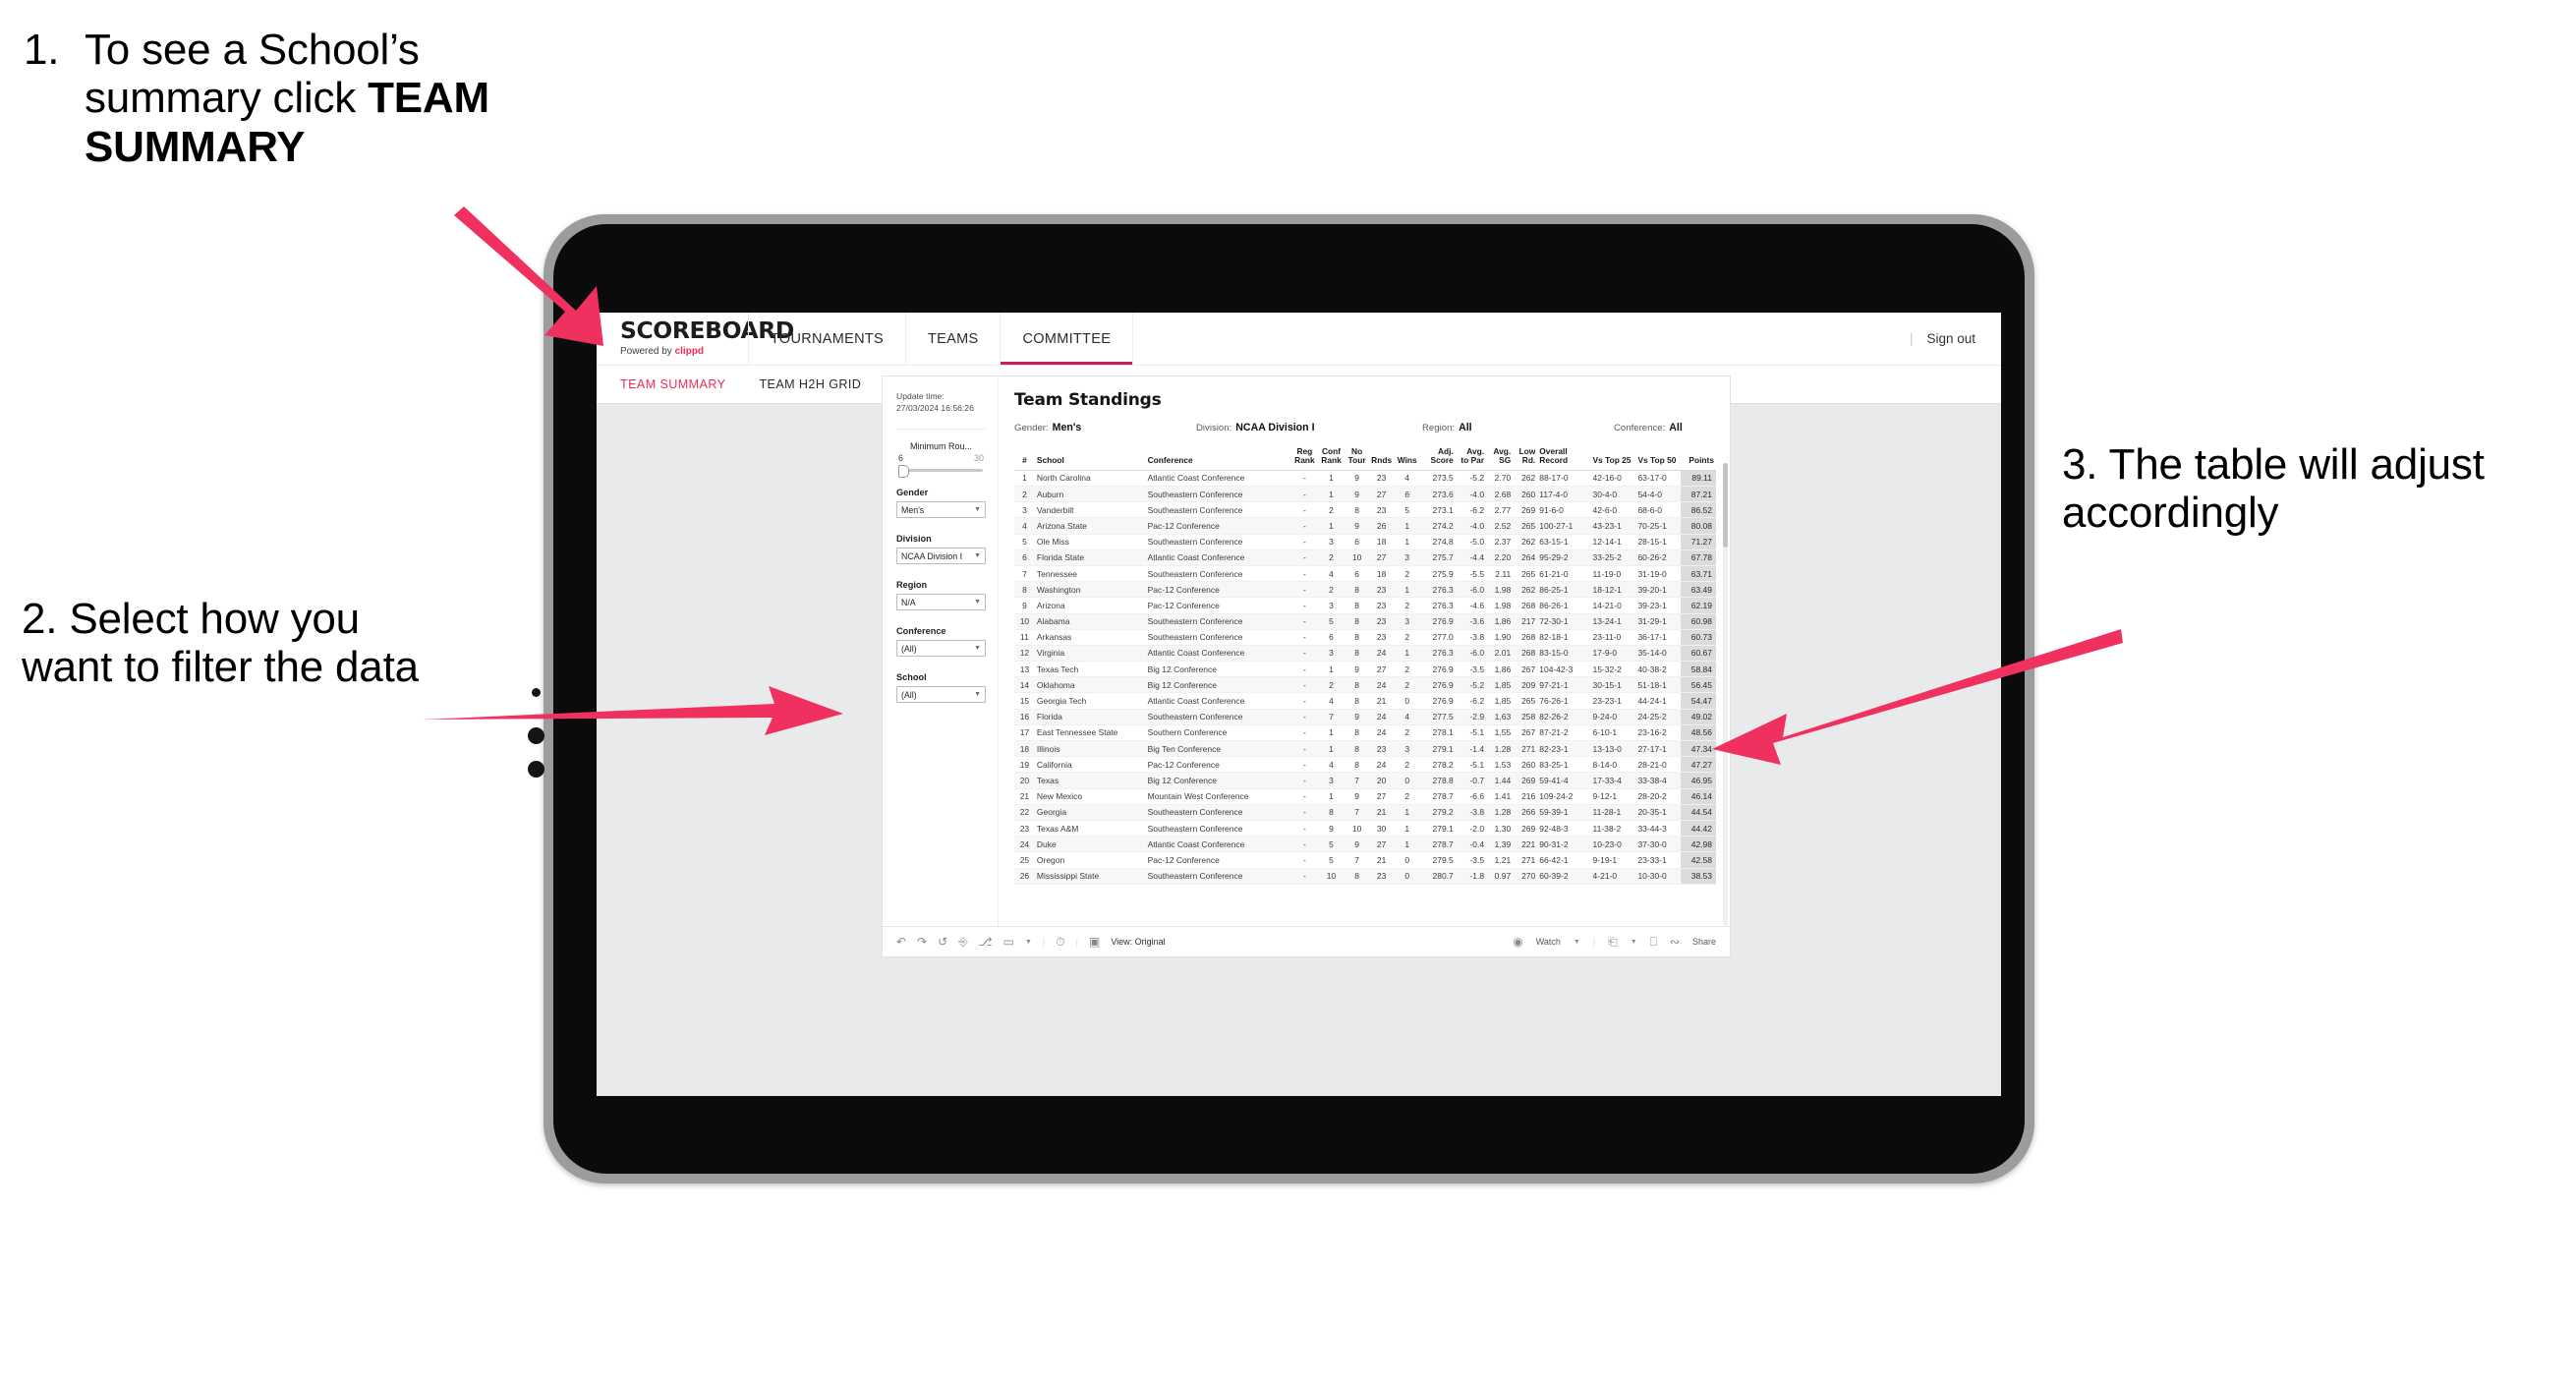 The height and width of the screenshot is (1386, 2576). What do you see at coordinates (1060, 942) in the screenshot?
I see `clock-history-icon: ⏱` at bounding box center [1060, 942].